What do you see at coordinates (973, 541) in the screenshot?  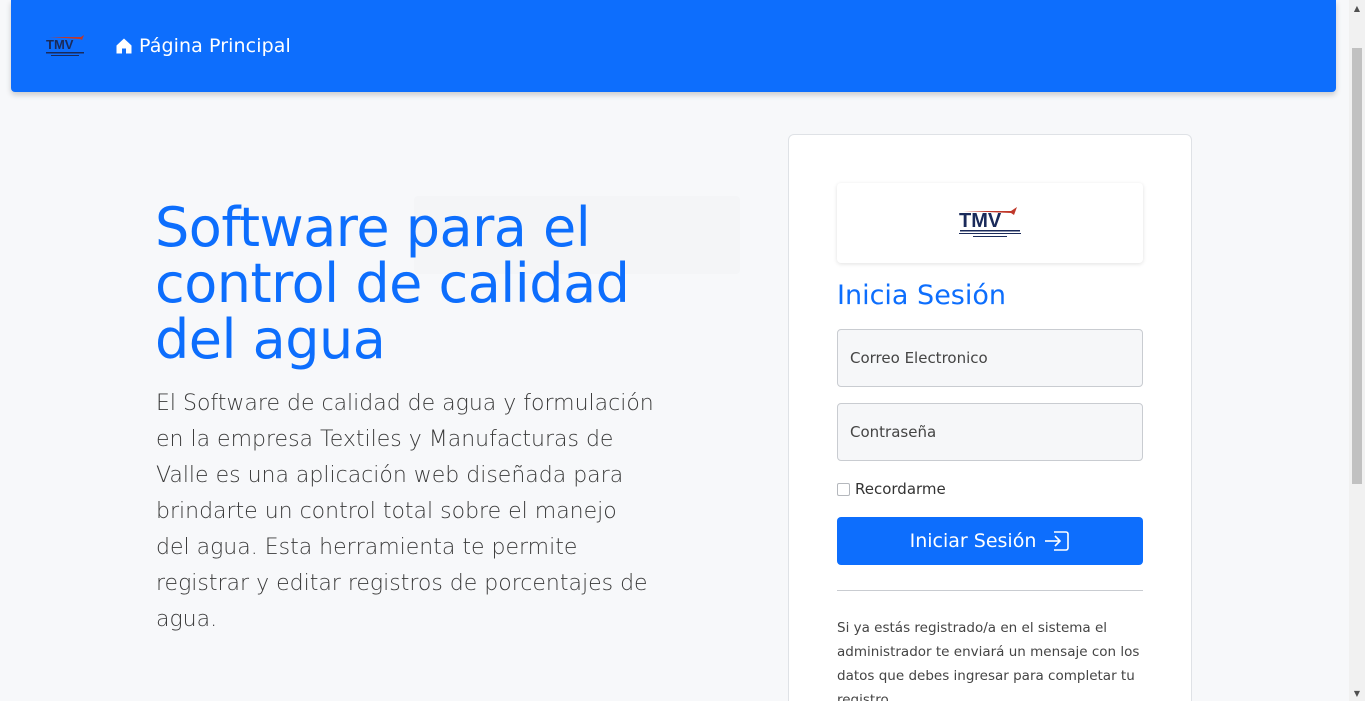 I see `login-submit-label: Iniciar Sesión` at bounding box center [973, 541].